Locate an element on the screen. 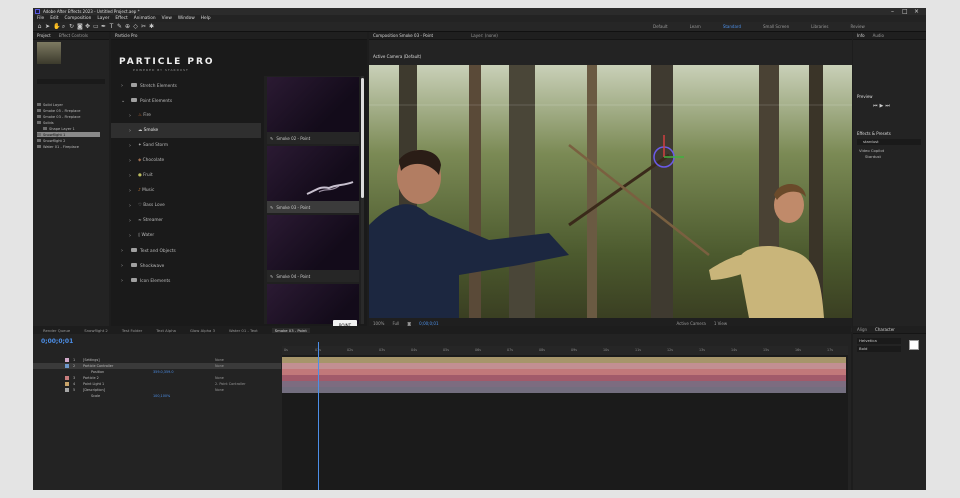 The image size is (960, 498). resolution-select: Full is located at coordinates (395, 323).